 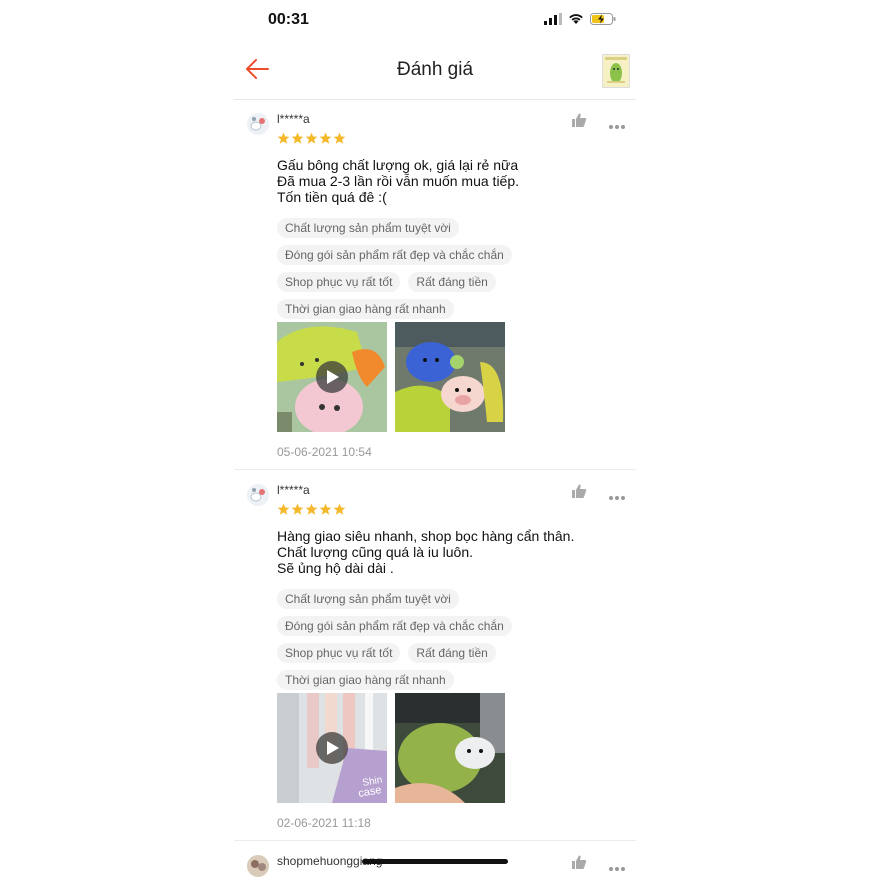 What do you see at coordinates (375, 552) in the screenshot?
I see `review-text-line: Chất lượng cũng quá là iu luôn.` at bounding box center [375, 552].